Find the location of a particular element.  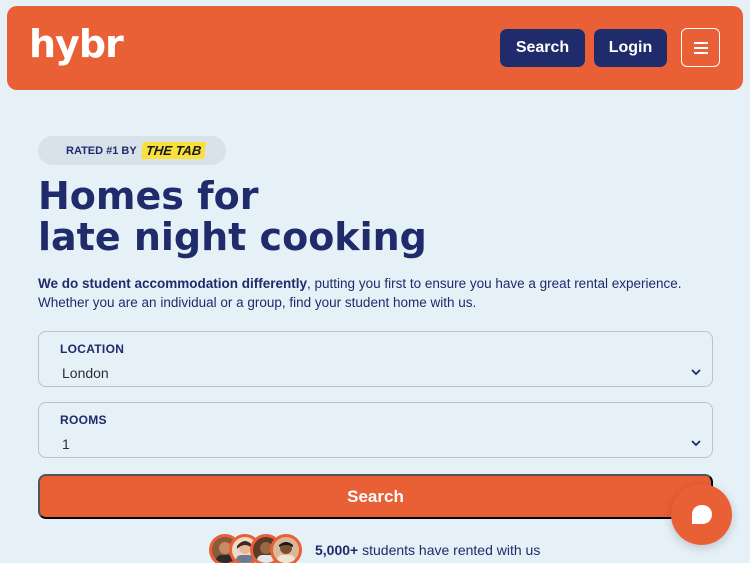

title-line-2: late night cooking is located at coordinates (232, 237).